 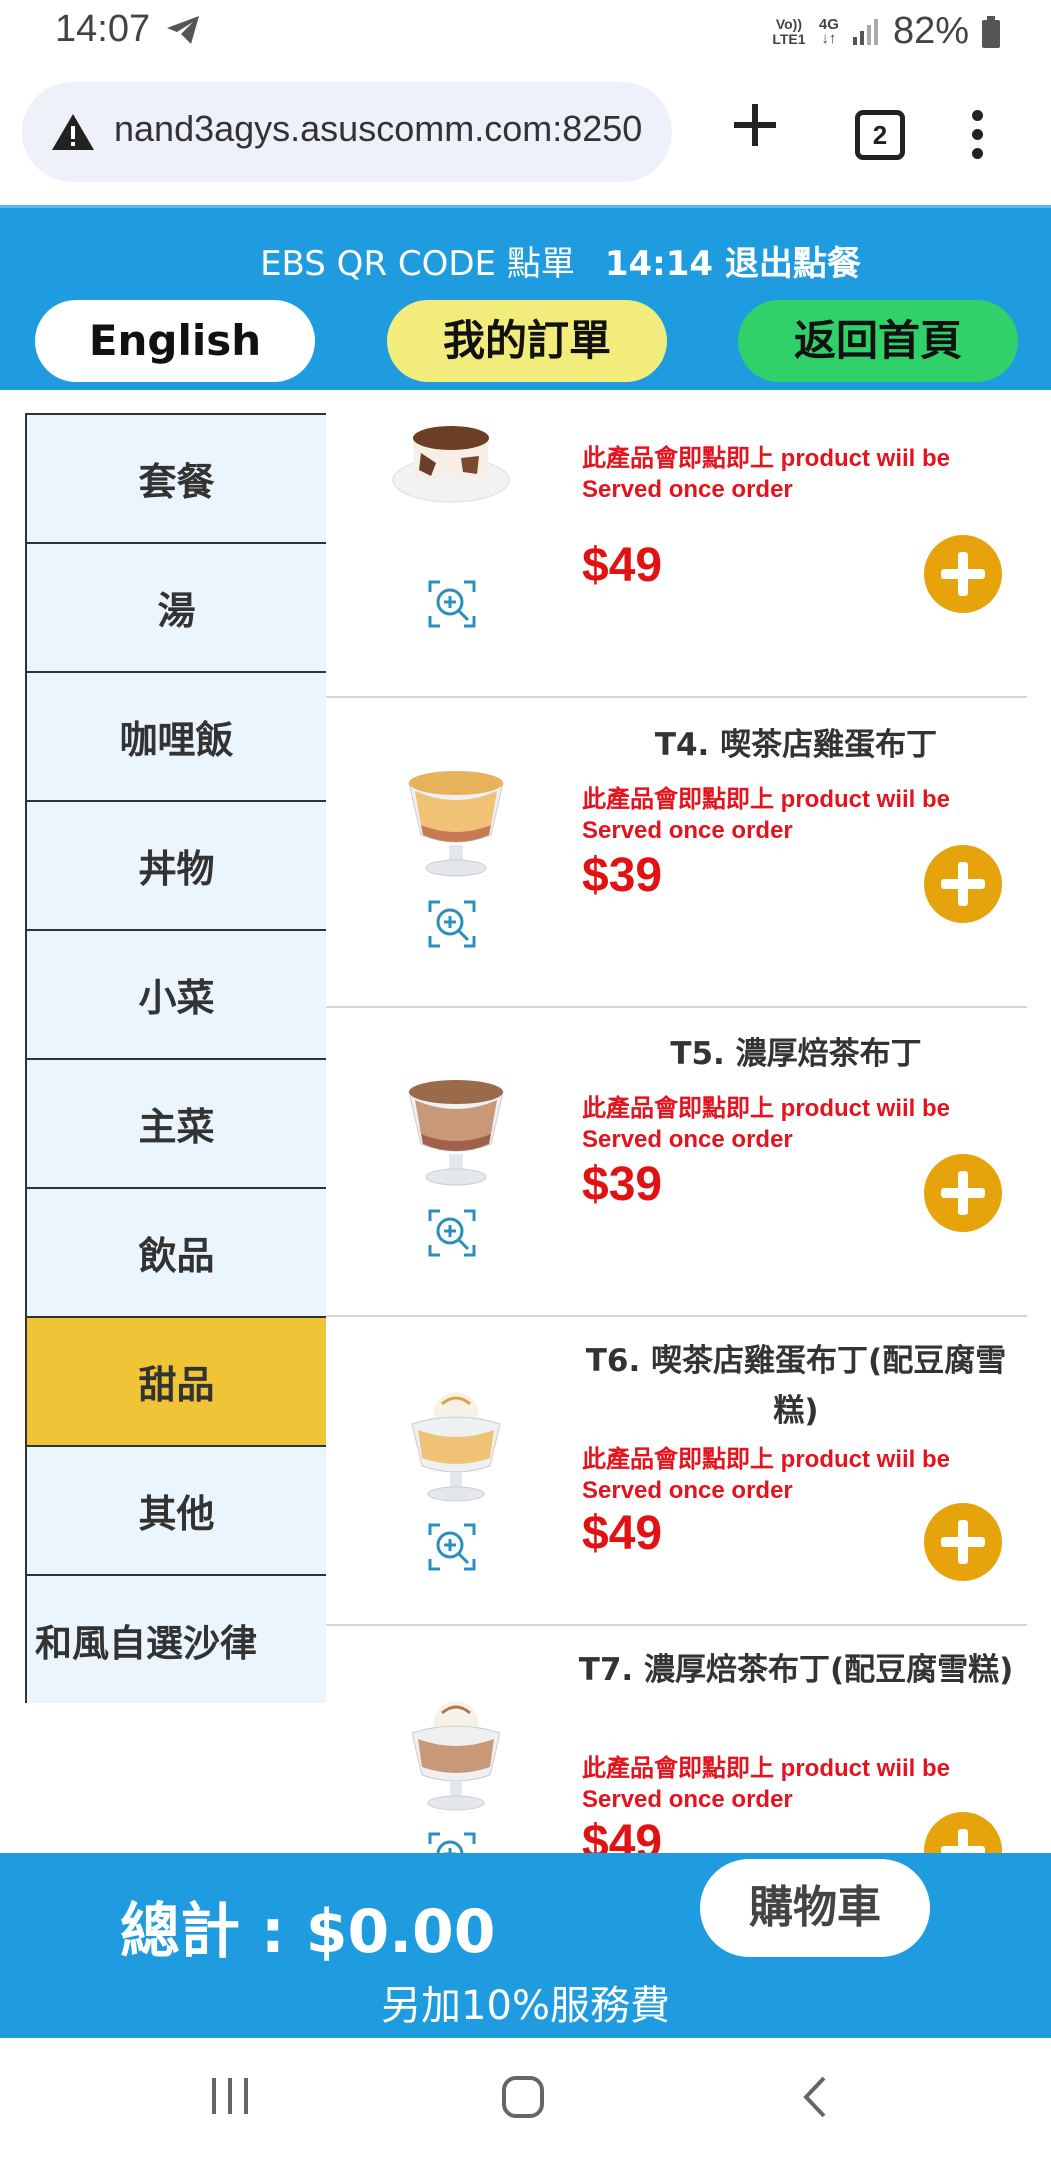 I want to click on category-dessert: 甜品, so click(x=175, y=1380).